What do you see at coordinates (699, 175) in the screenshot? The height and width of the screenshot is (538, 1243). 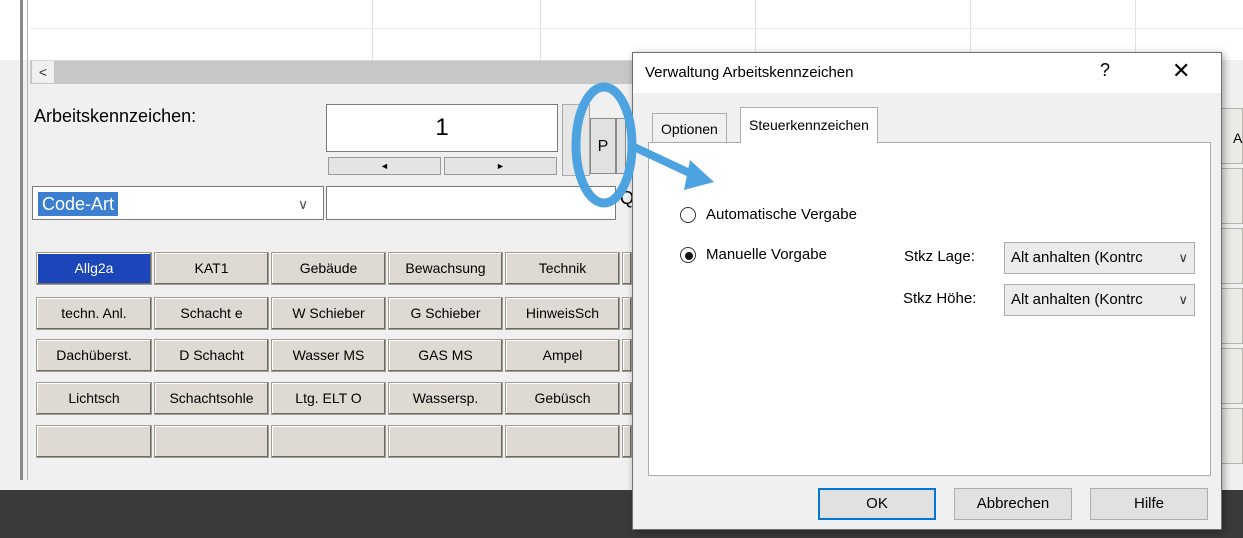 I see `annotation-arrow-head` at bounding box center [699, 175].